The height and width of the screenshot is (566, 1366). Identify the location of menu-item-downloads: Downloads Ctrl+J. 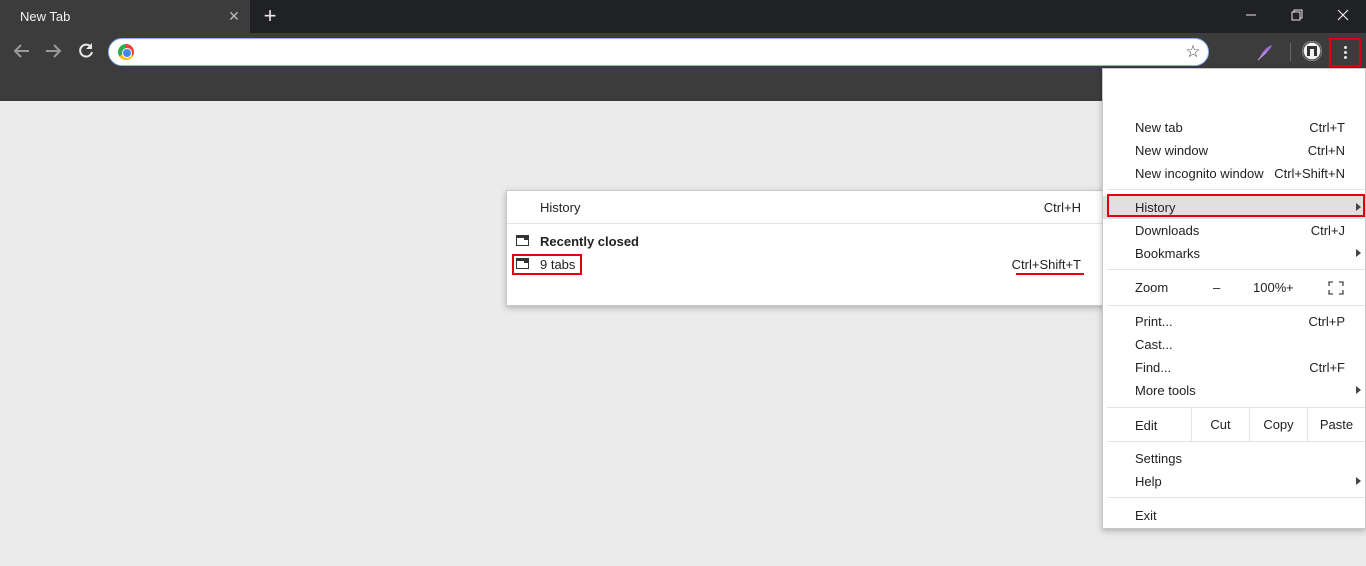
(1234, 230).